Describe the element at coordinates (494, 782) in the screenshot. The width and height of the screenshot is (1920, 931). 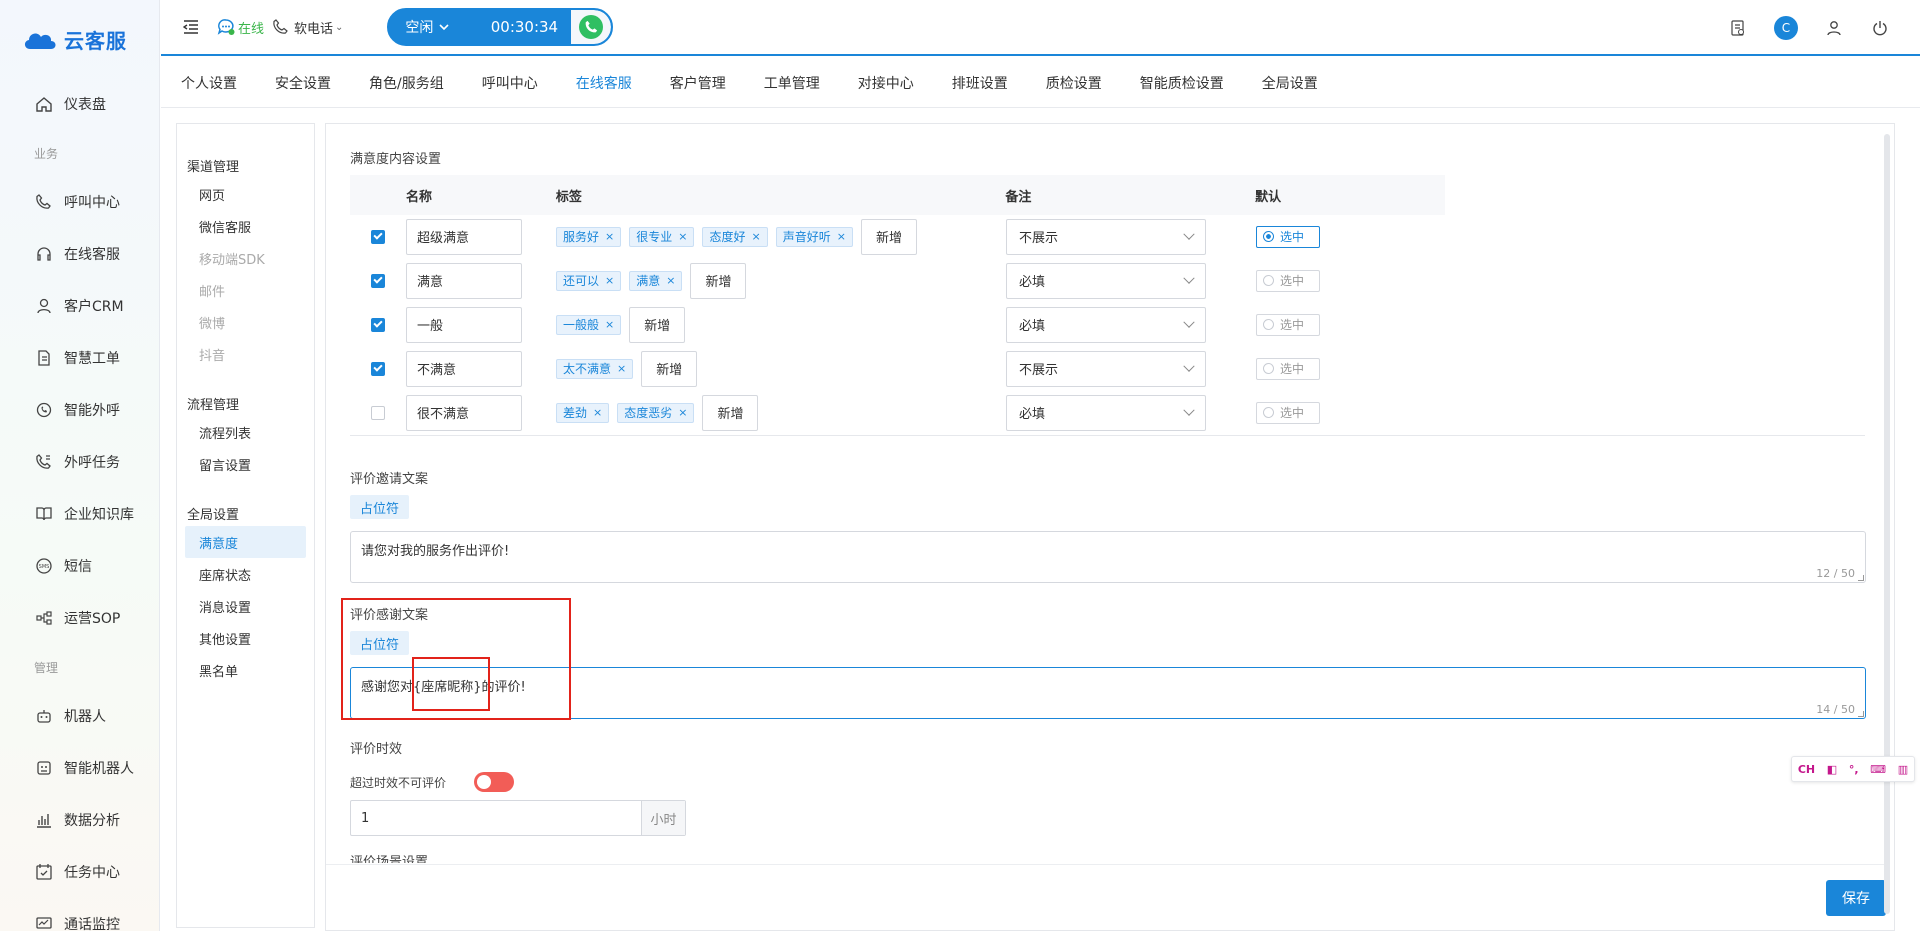
I see `timeliness-toggle` at that location.